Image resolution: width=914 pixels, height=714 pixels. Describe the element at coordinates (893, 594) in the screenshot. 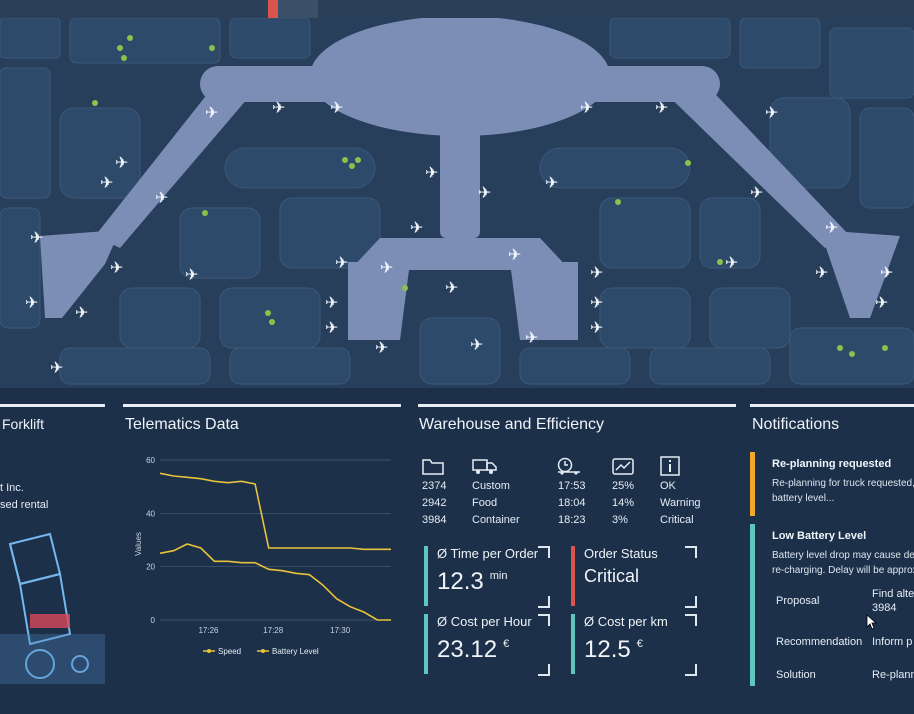

I see `proposal-value: Find alte` at that location.